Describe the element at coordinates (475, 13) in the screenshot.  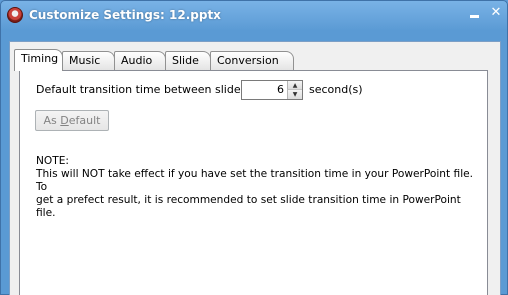
I see `minimize-button` at that location.